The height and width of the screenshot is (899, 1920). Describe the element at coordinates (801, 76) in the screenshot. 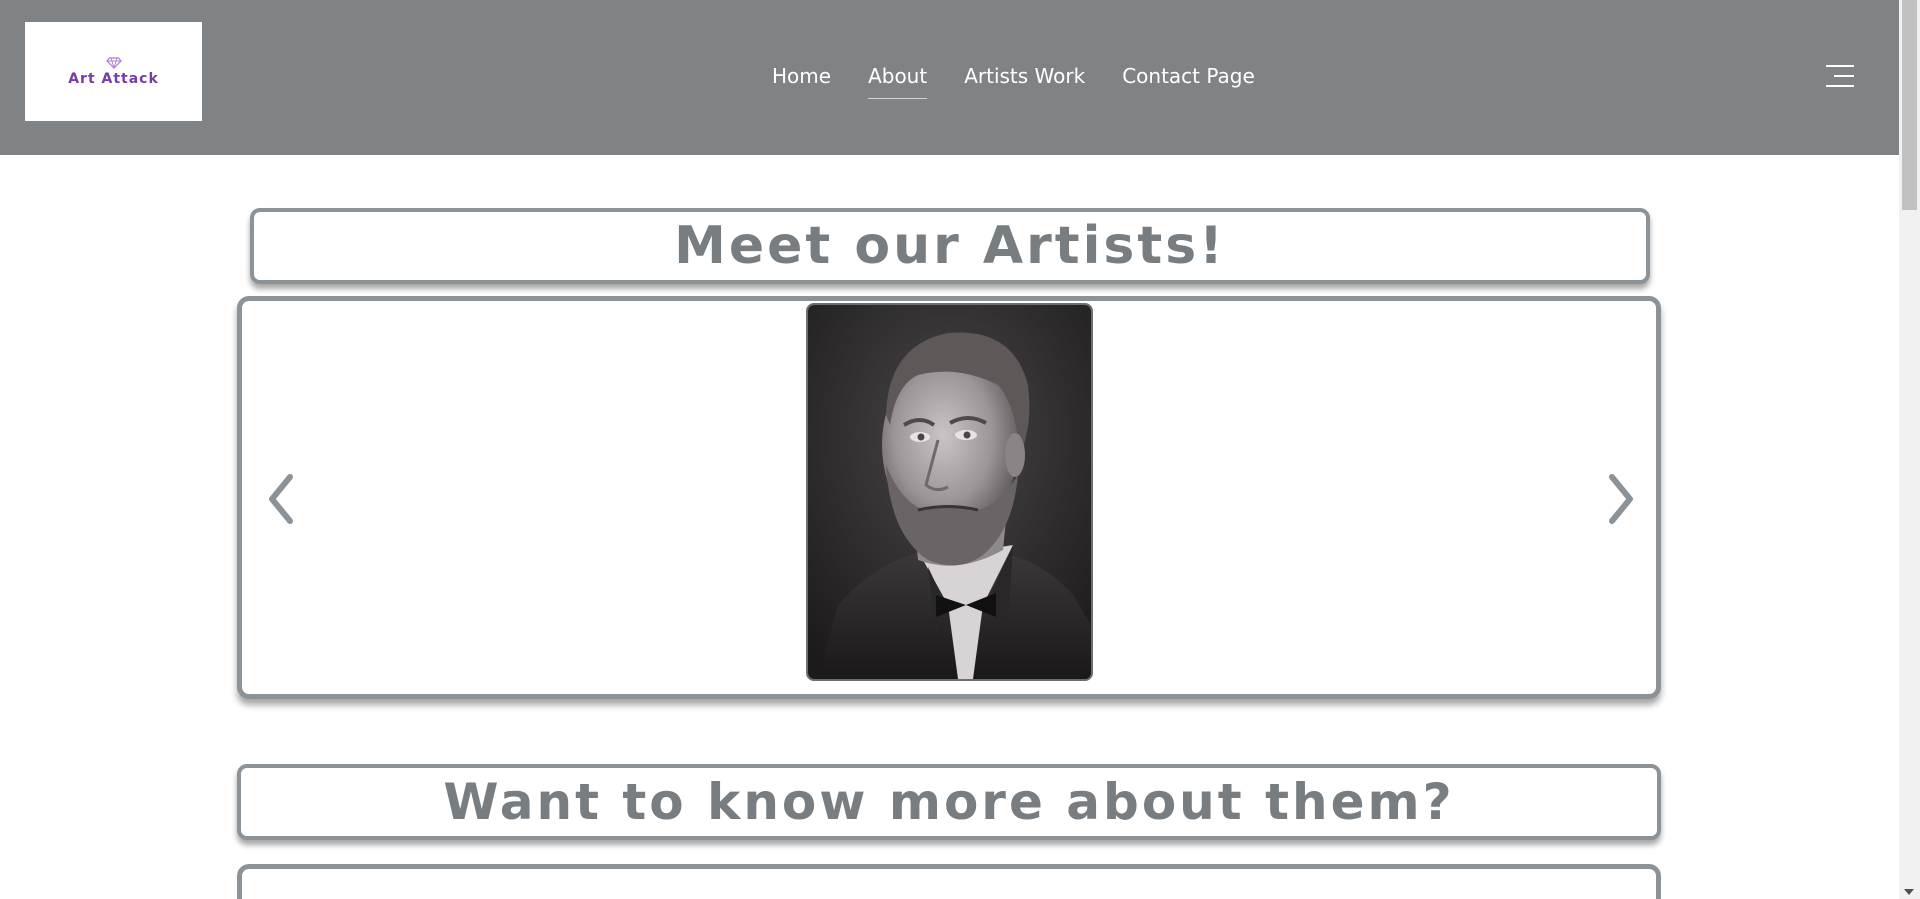

I see `nav-home: Home` at that location.